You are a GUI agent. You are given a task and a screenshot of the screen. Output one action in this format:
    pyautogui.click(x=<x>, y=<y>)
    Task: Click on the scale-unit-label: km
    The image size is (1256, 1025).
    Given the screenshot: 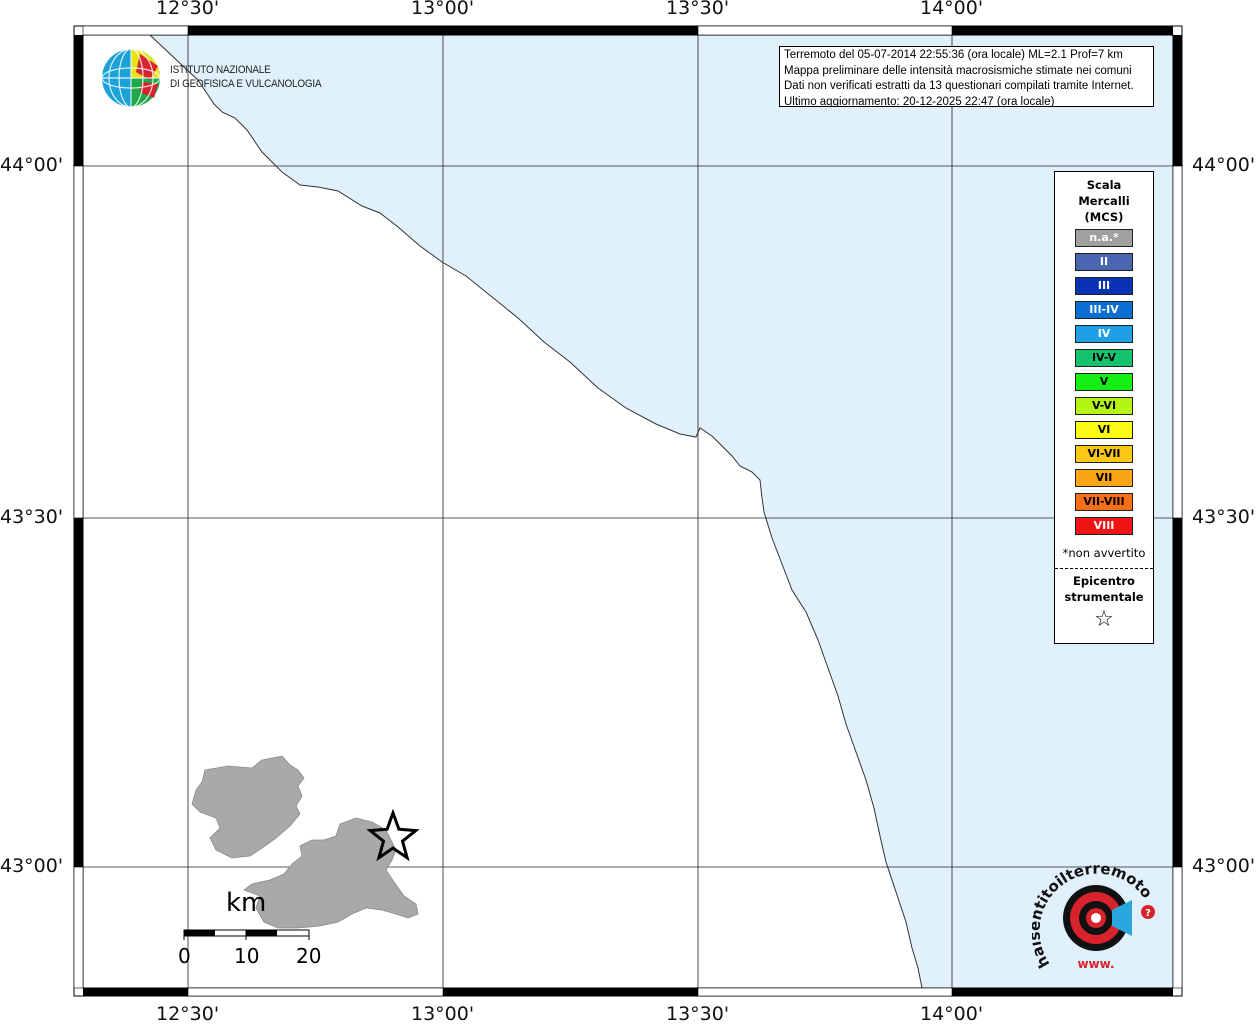 What is the action you would take?
    pyautogui.click(x=246, y=903)
    